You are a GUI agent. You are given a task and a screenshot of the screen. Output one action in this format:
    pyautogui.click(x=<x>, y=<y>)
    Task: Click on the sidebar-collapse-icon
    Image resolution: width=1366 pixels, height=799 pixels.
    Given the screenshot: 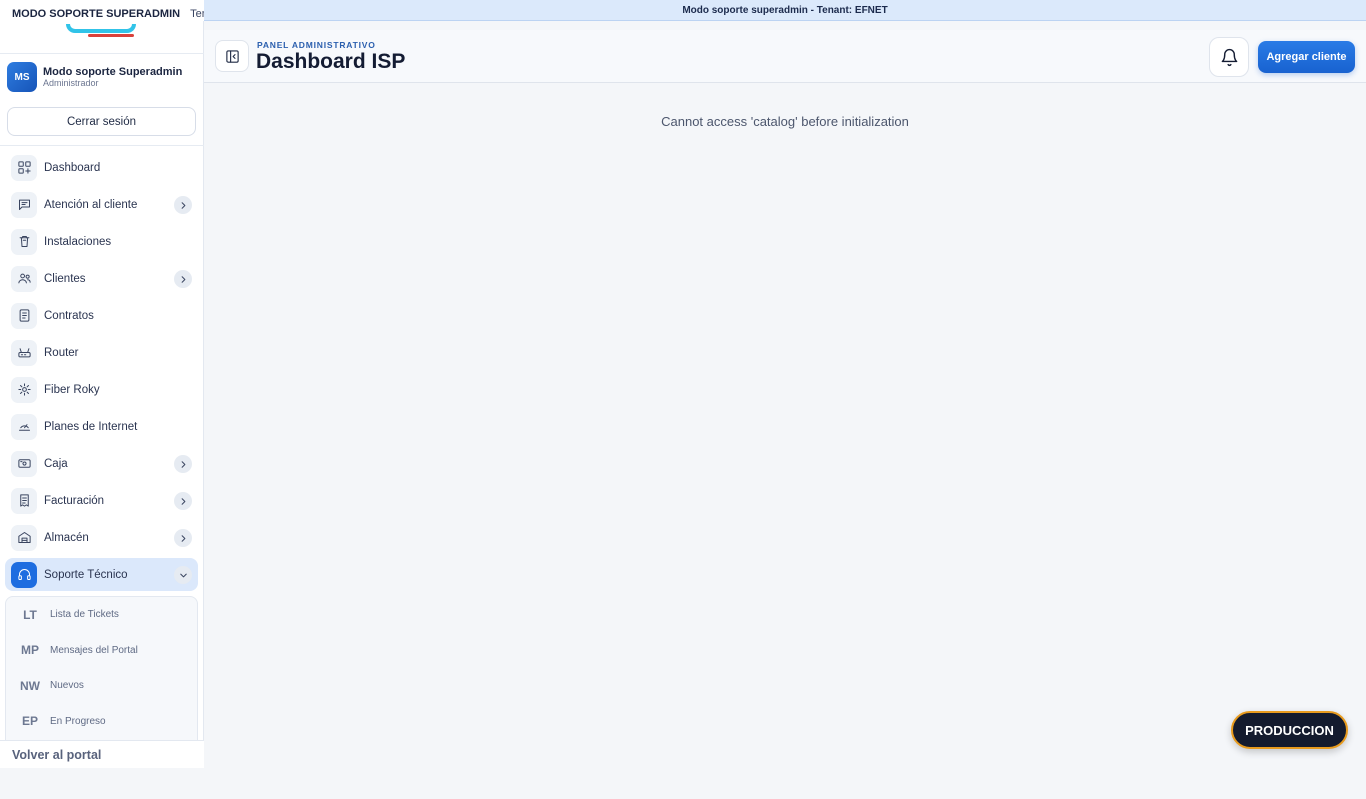 What is the action you would take?
    pyautogui.click(x=232, y=56)
    